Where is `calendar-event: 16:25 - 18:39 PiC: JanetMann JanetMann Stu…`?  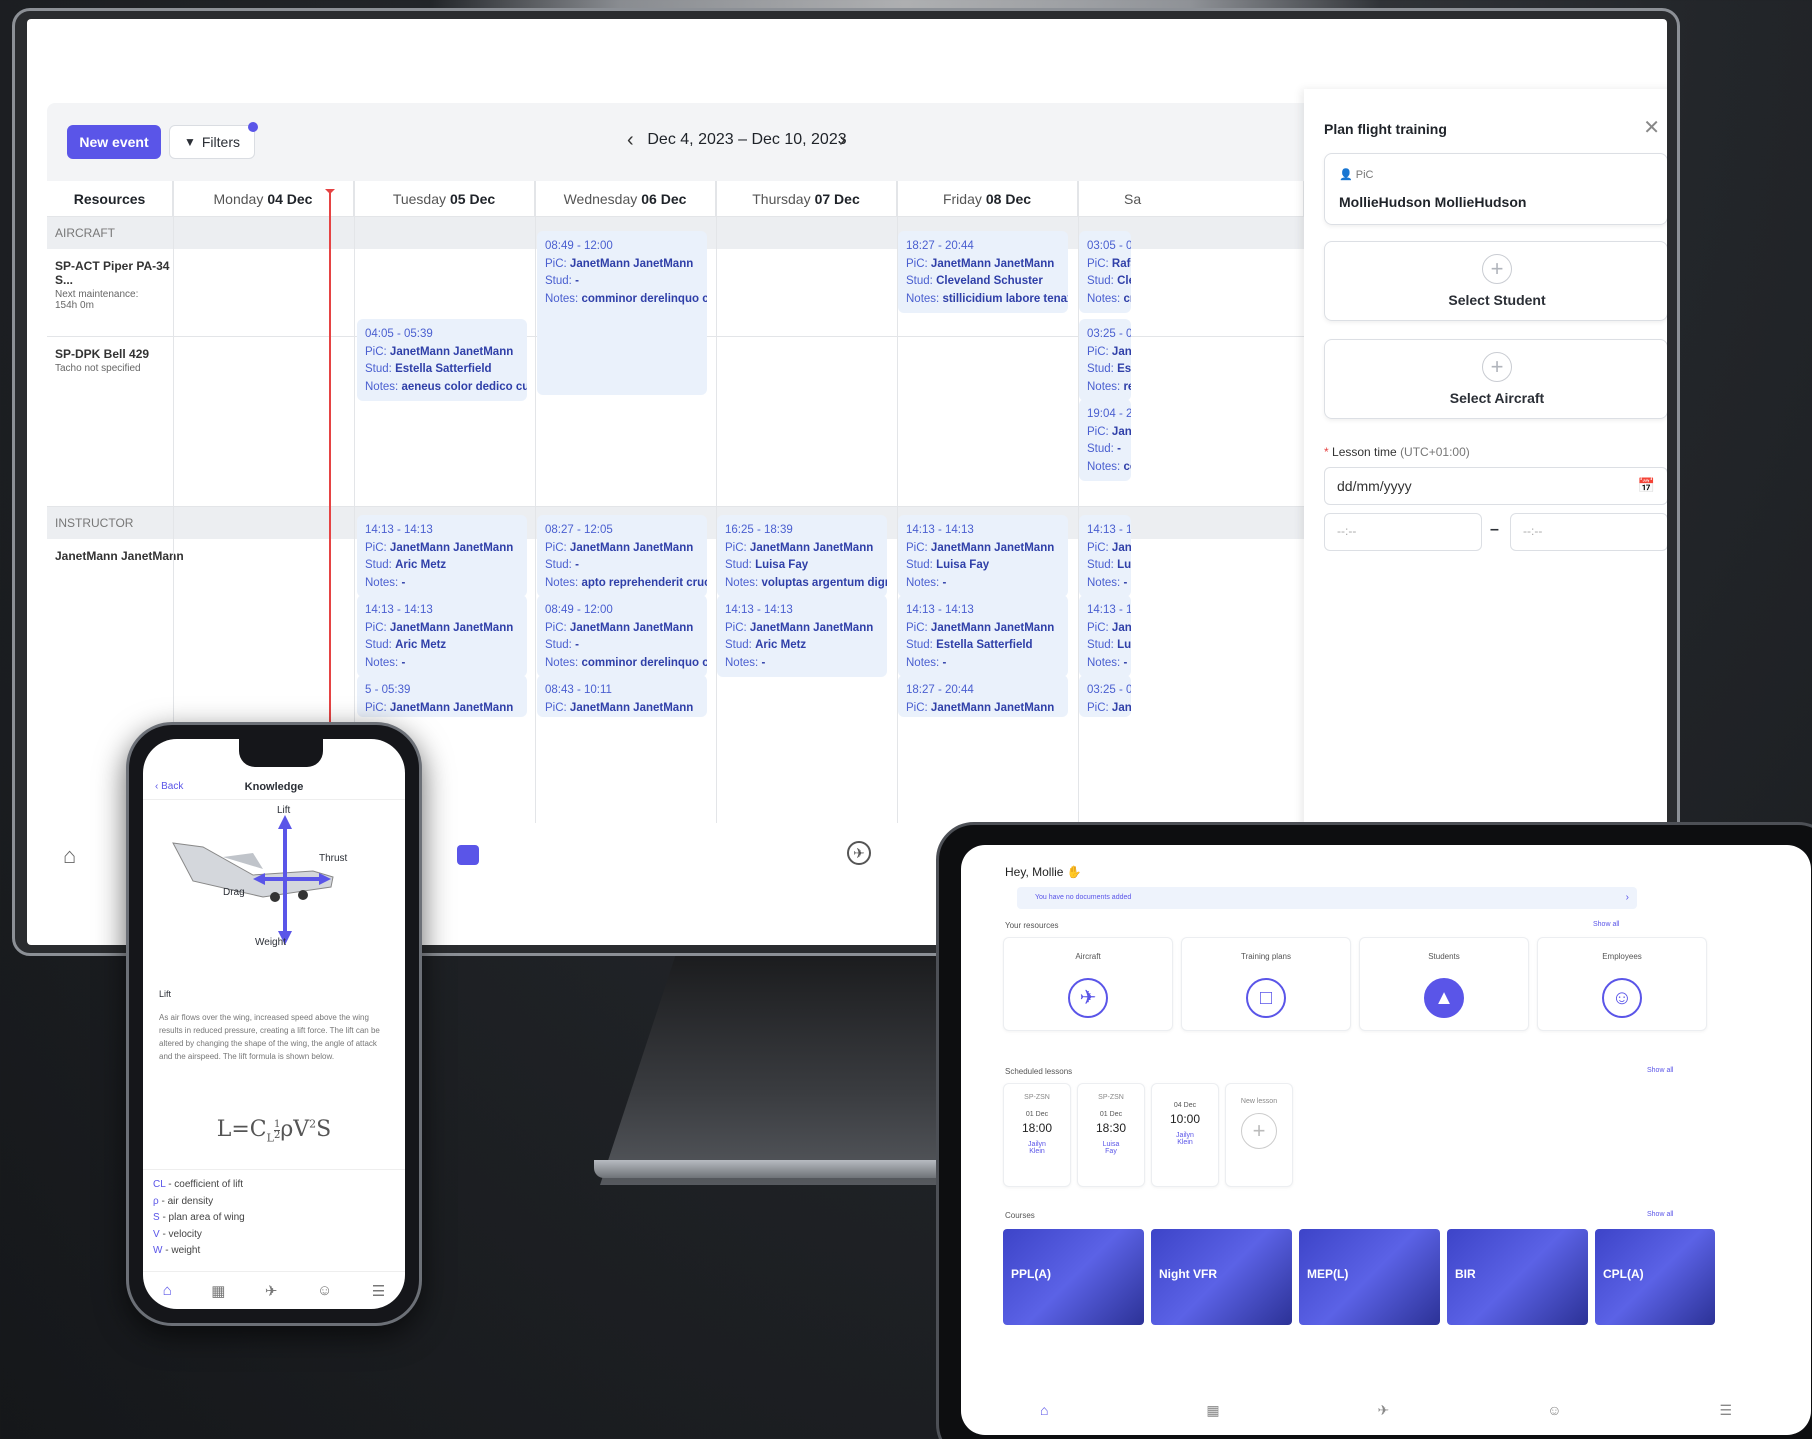 calendar-event: 16:25 - 18:39 PiC: JanetMann JanetMann Stu… is located at coordinates (802, 556).